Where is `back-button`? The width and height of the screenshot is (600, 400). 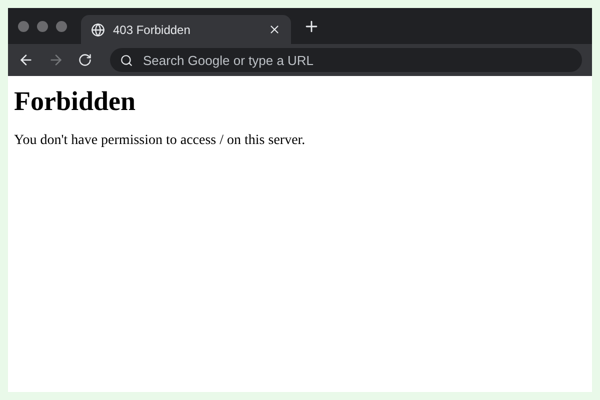
back-button is located at coordinates (26, 60).